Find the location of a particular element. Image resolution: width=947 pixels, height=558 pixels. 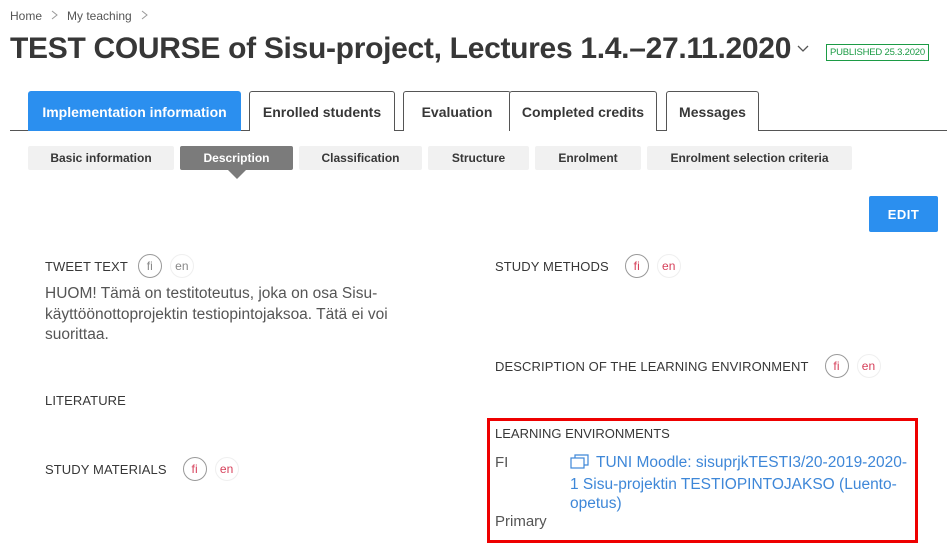

tab-evaluation: Evaluation is located at coordinates (457, 111).